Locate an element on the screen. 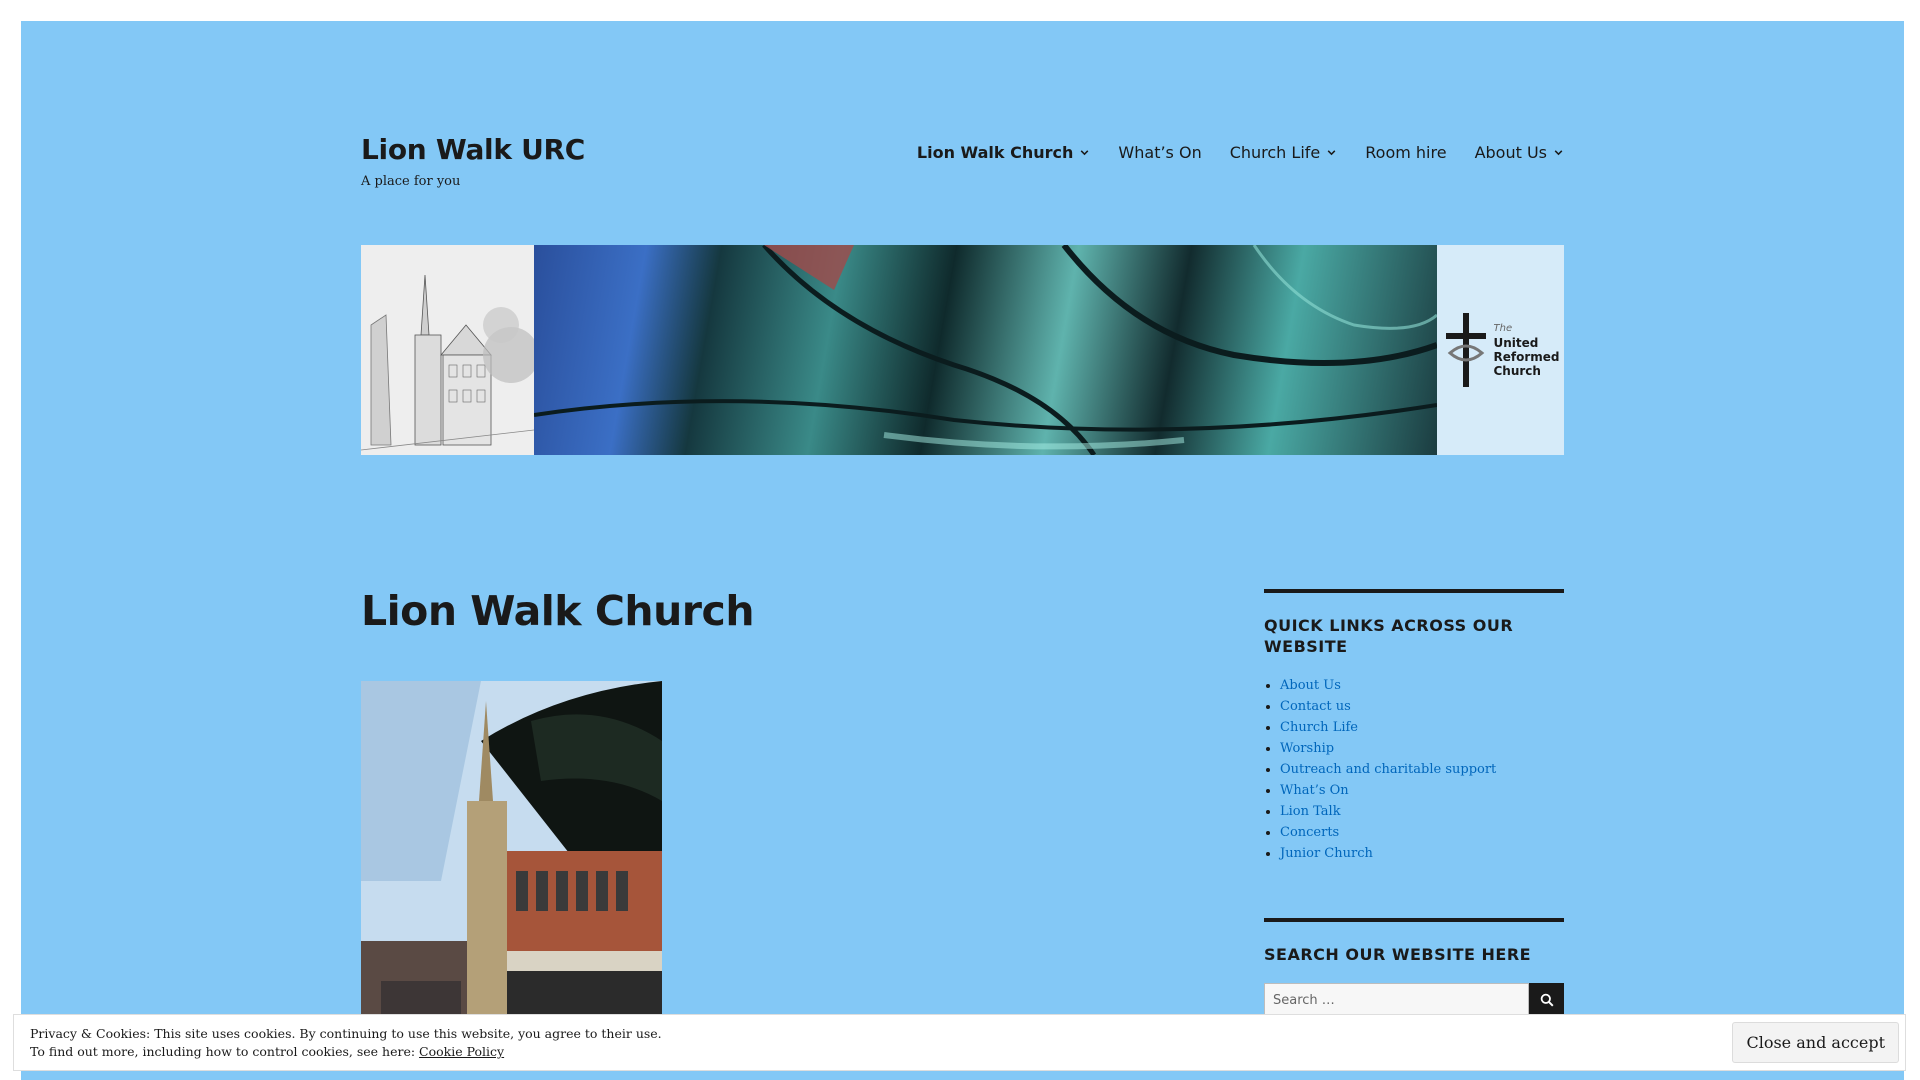  search-icon is located at coordinates (1547, 1000).